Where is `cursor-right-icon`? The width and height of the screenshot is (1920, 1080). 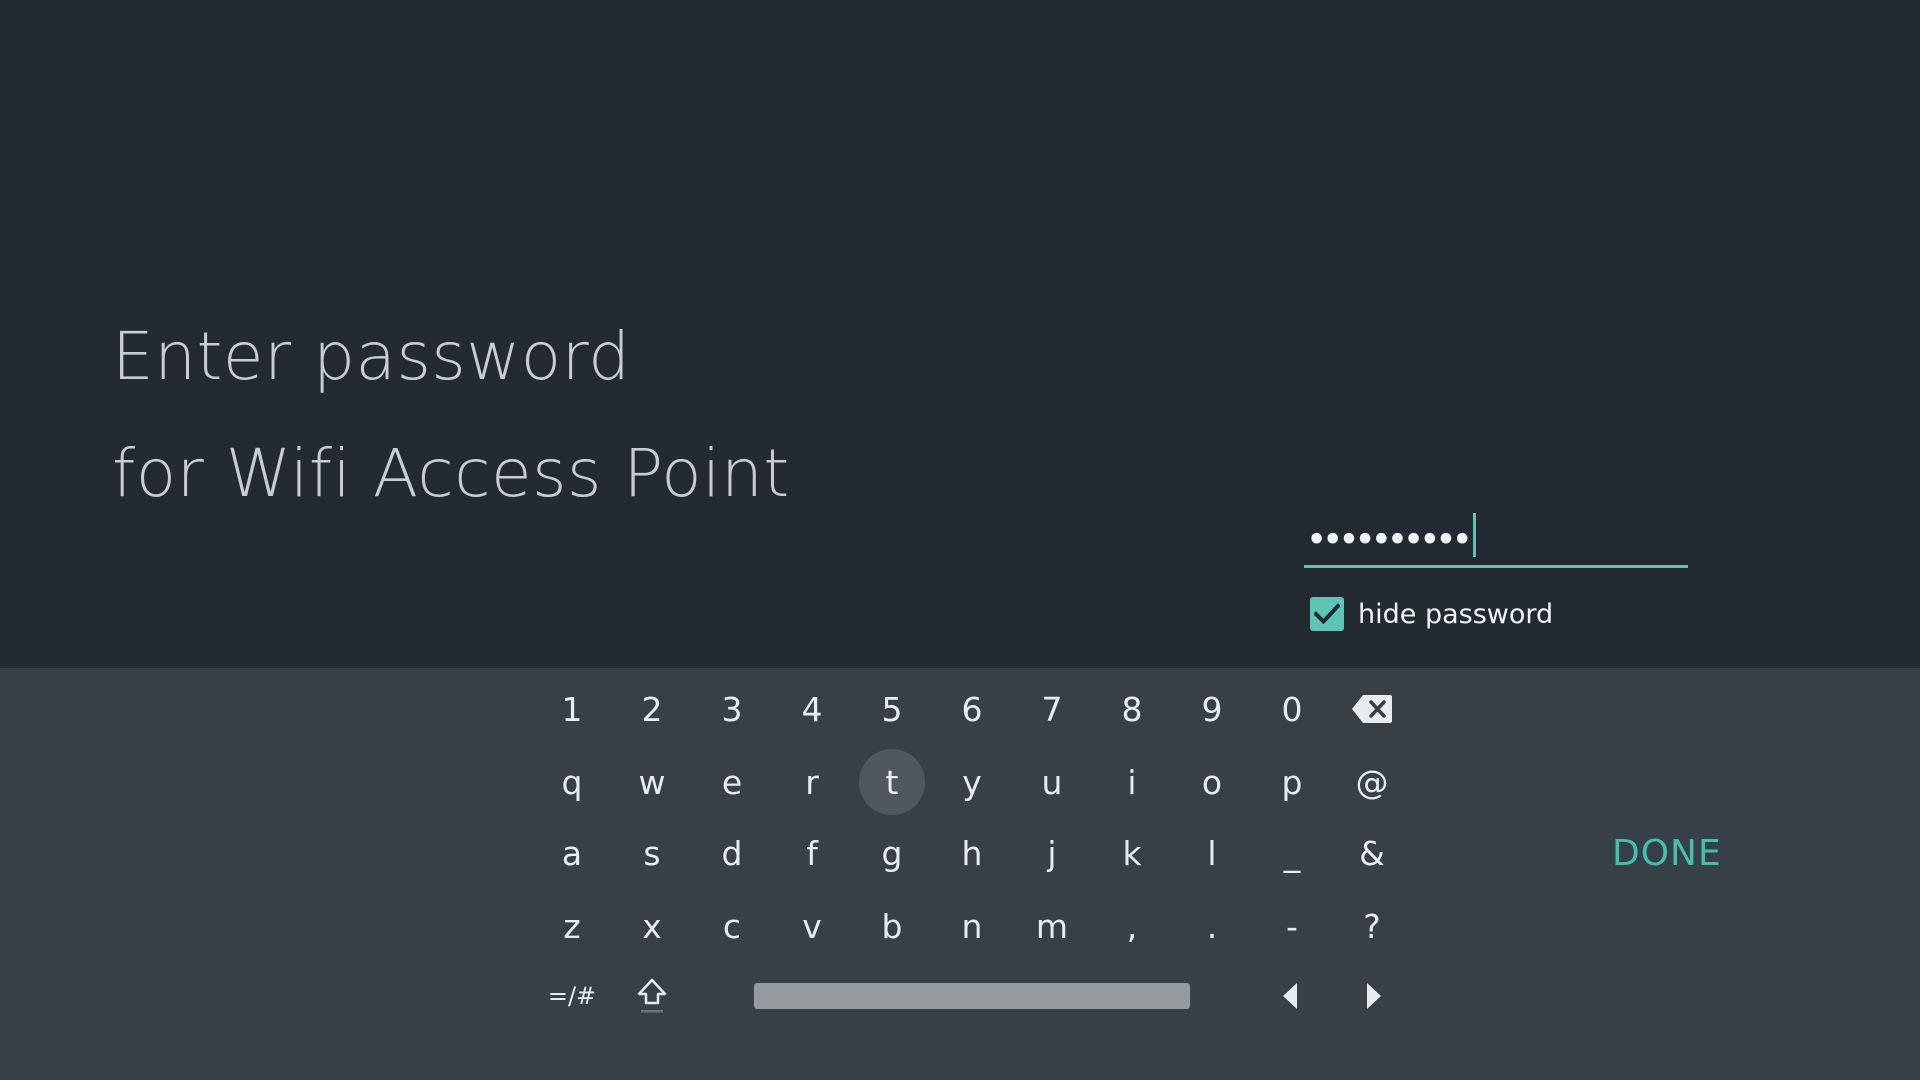 cursor-right-icon is located at coordinates (1374, 996).